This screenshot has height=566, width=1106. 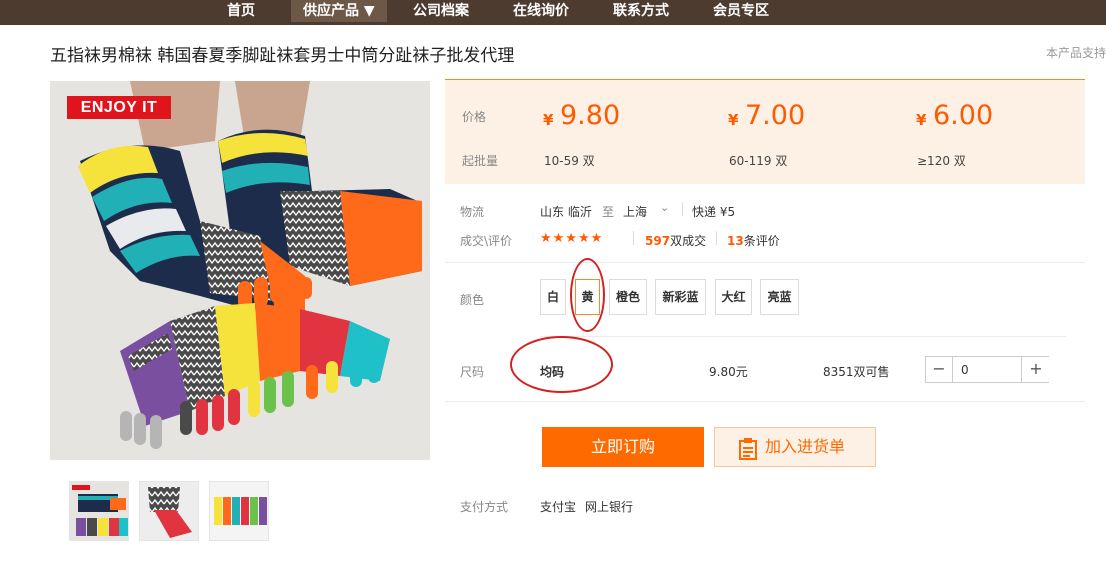 What do you see at coordinates (339, 11) in the screenshot?
I see `nav-products: 供应产品 ▼` at bounding box center [339, 11].